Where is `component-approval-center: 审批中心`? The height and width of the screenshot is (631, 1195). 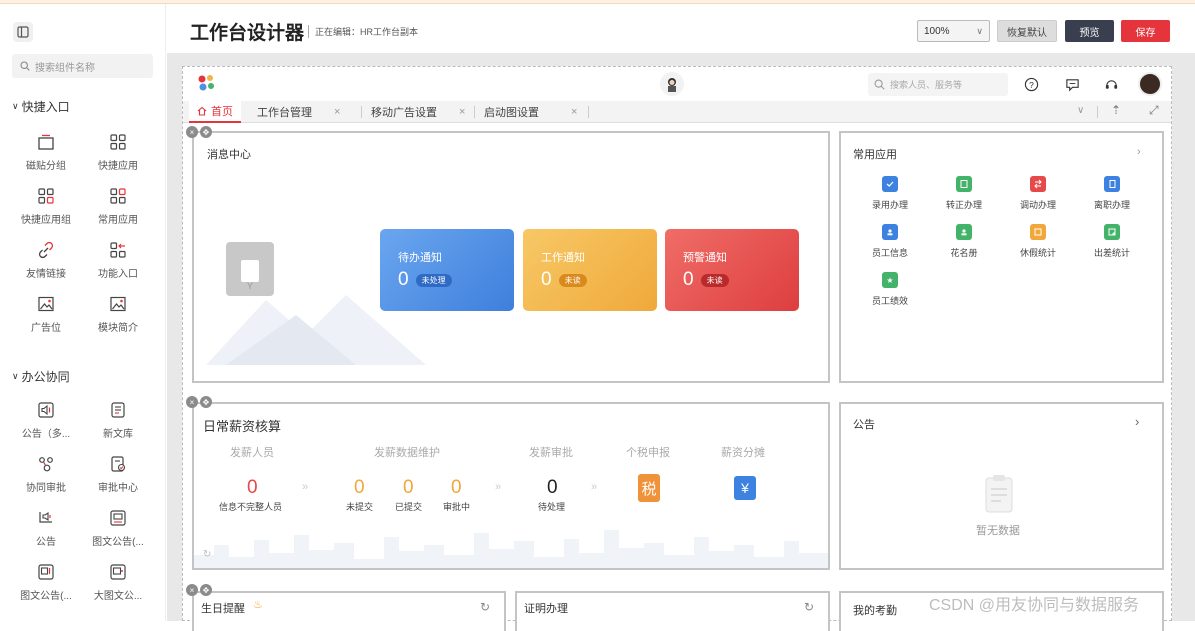
component-approval-center: 审批中心 is located at coordinates (118, 474).